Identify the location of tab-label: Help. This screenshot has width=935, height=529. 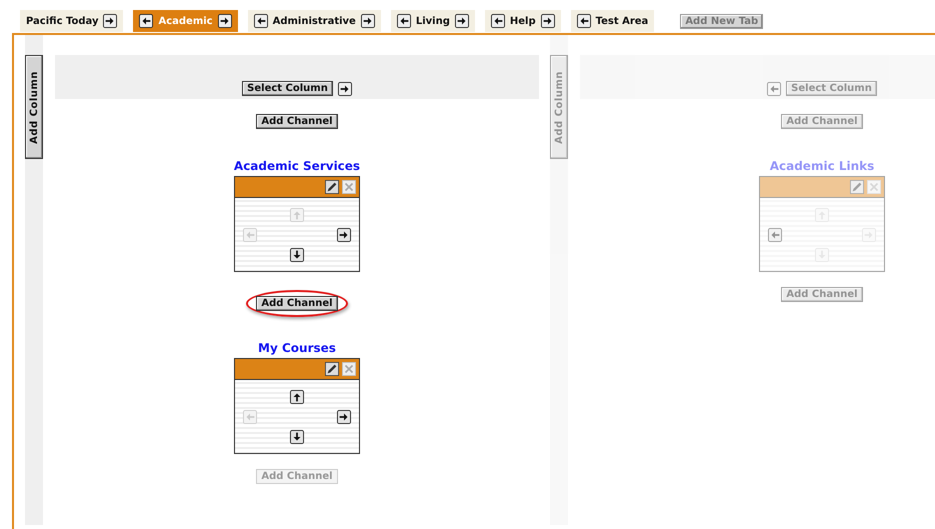
(523, 21).